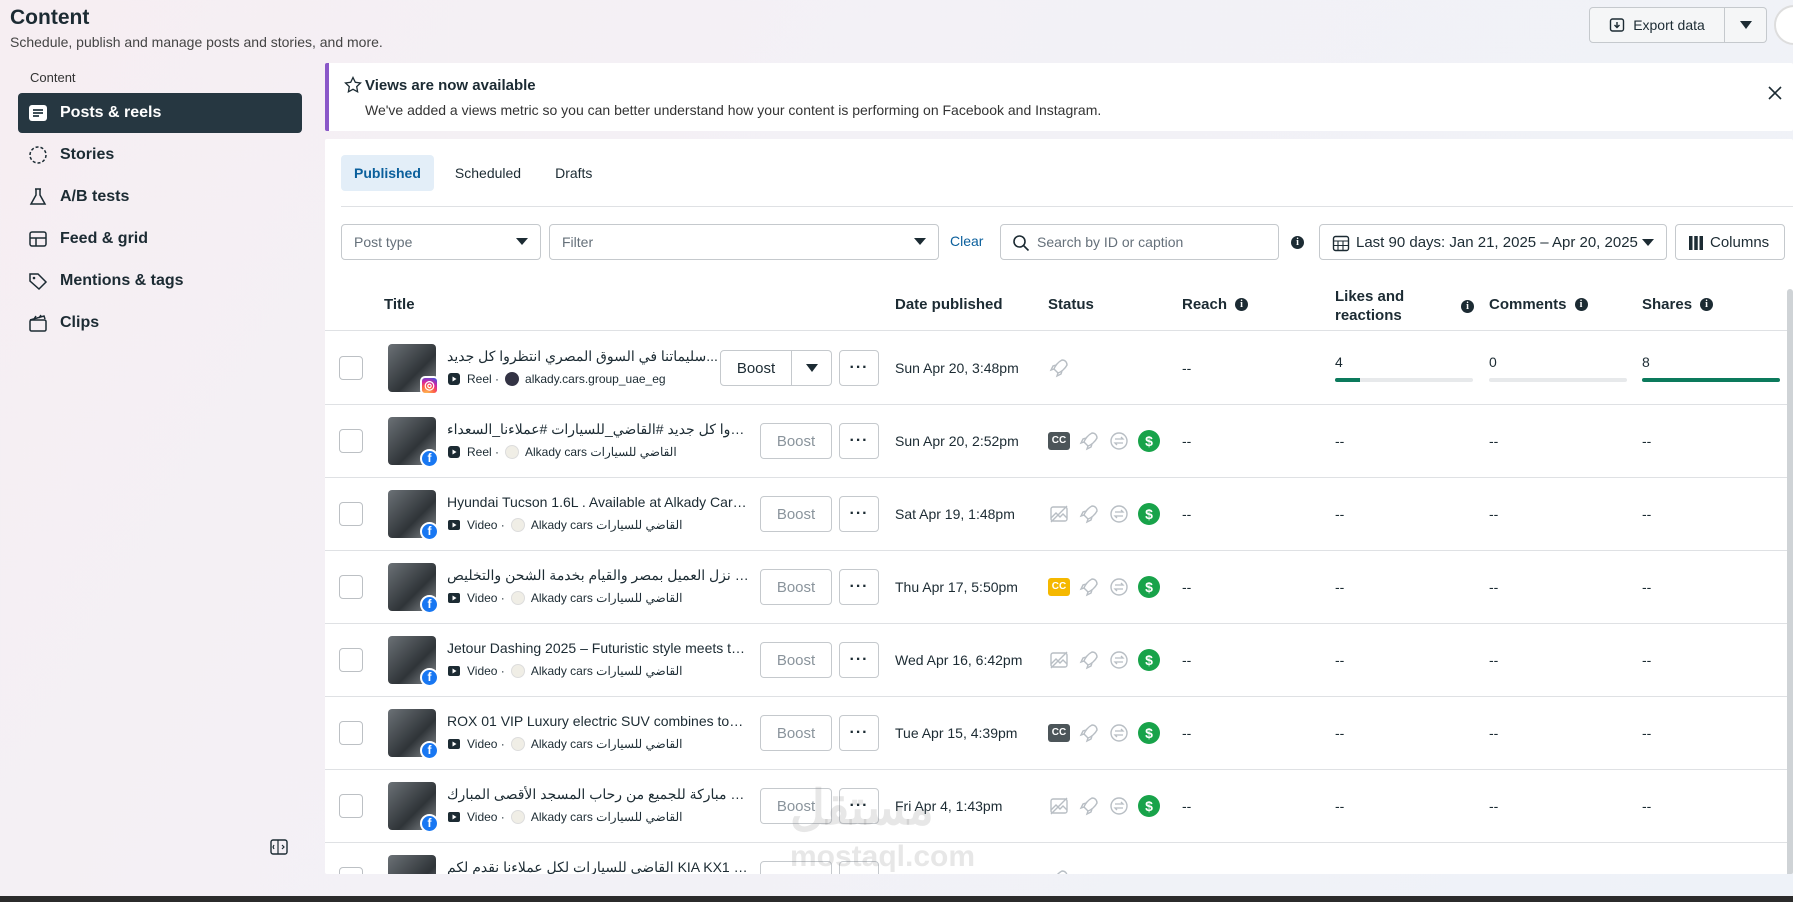  Describe the element at coordinates (1790, 581) in the screenshot. I see `scrollbar` at that location.